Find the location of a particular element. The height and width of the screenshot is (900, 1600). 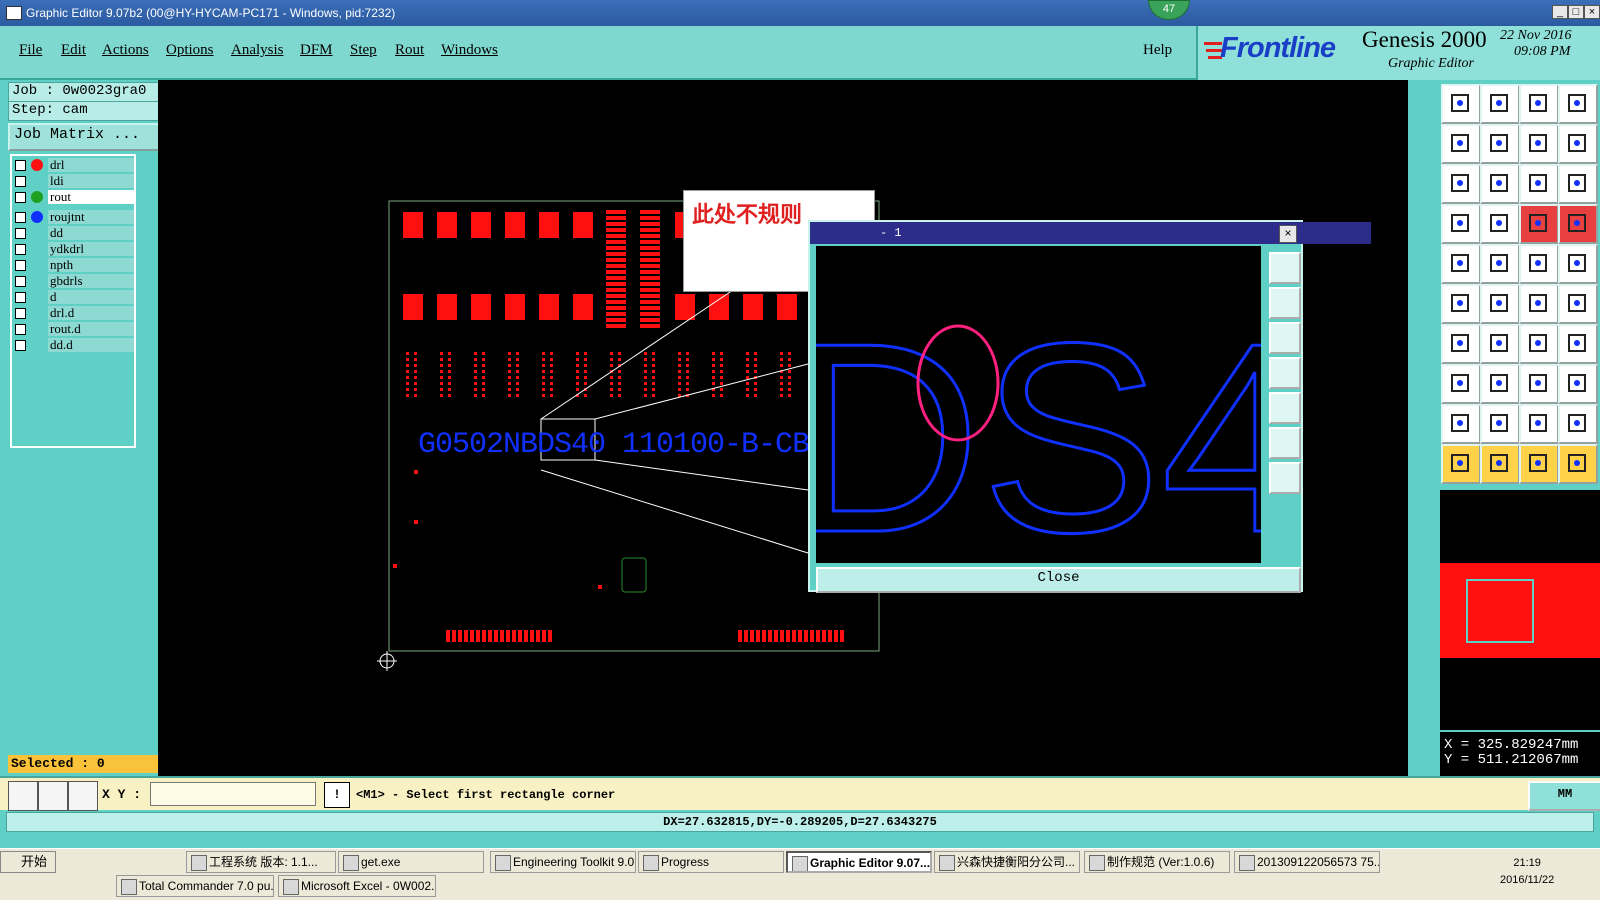

menu-actions: Actions is located at coordinates (125, 50).